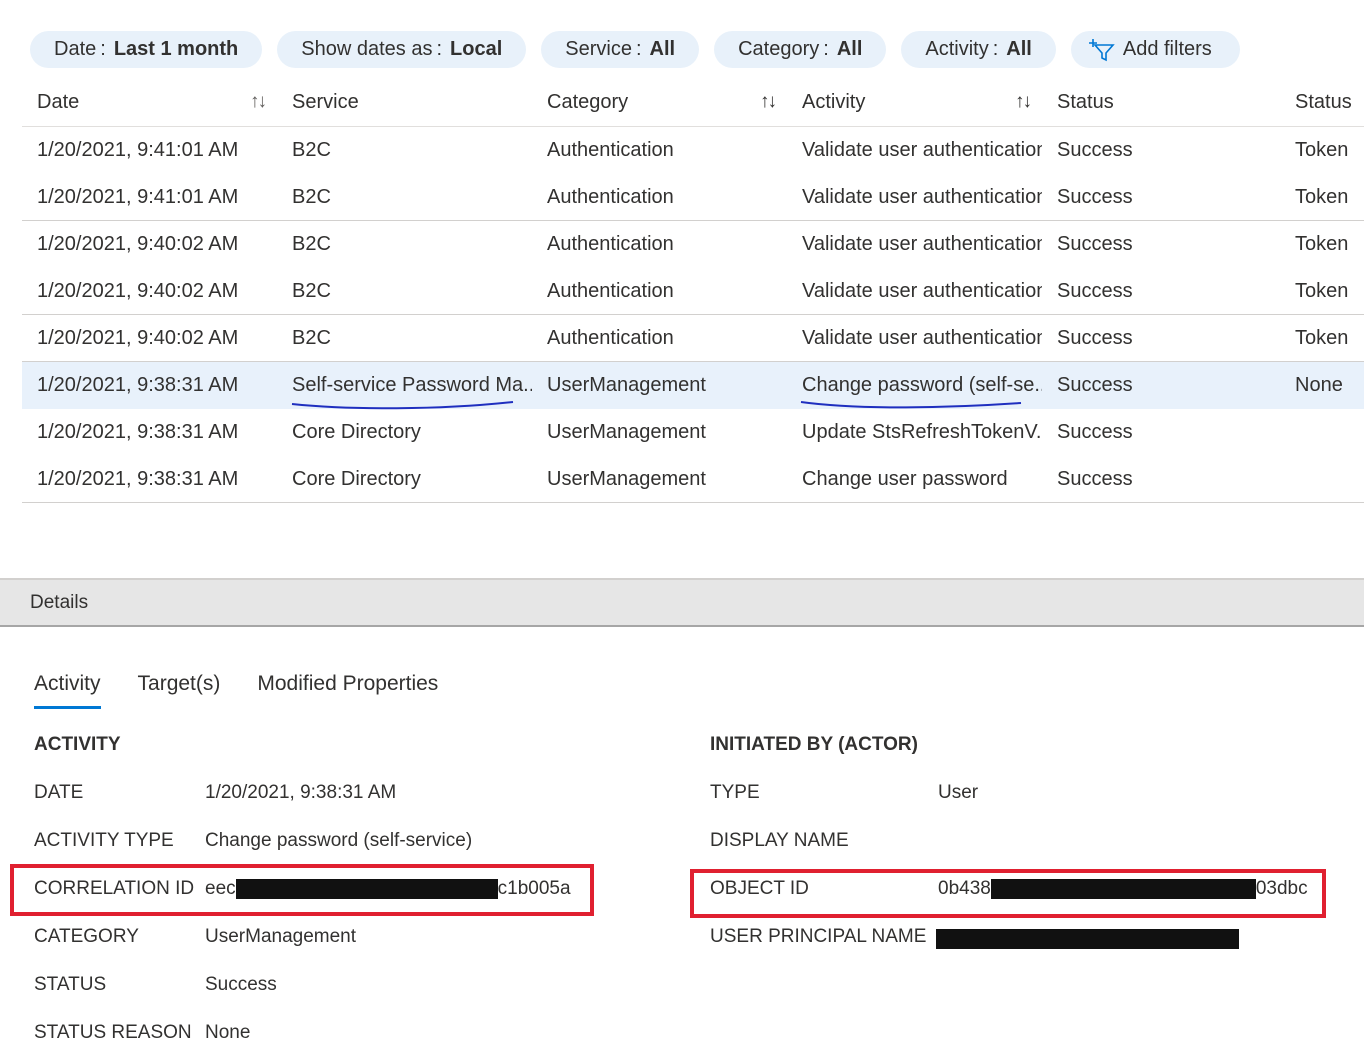 This screenshot has width=1364, height=1040. I want to click on filter-pill-show-dates: Show dates as: Local, so click(402, 49).